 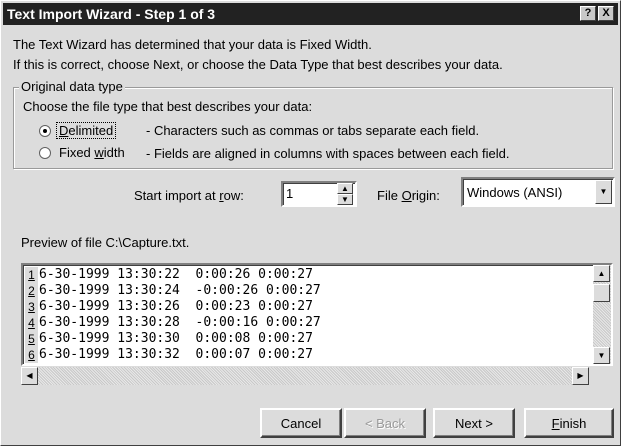 I want to click on spin-buttons: ▲ ▼, so click(x=345, y=194).